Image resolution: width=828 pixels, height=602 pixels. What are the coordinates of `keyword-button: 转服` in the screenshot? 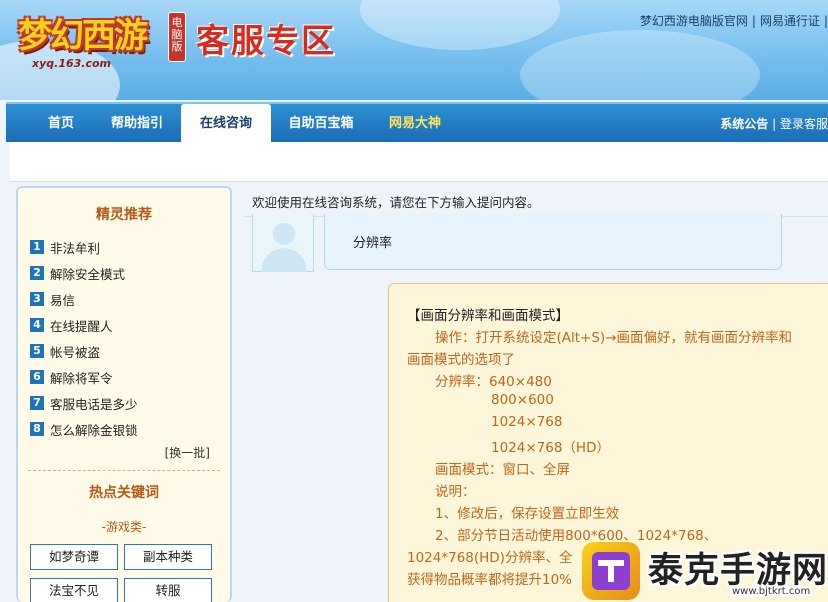 It's located at (168, 590).